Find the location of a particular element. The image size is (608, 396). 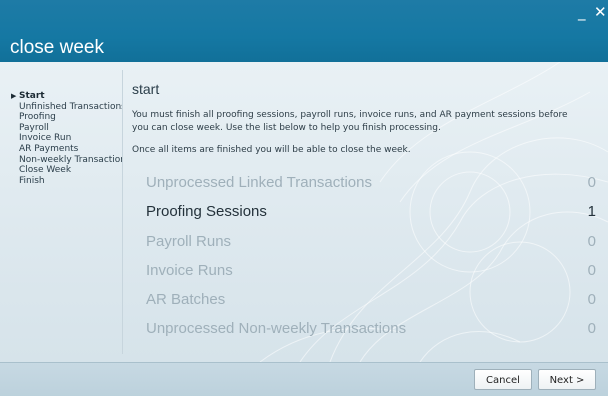

sidebar-item-label: Finish is located at coordinates (32, 180).